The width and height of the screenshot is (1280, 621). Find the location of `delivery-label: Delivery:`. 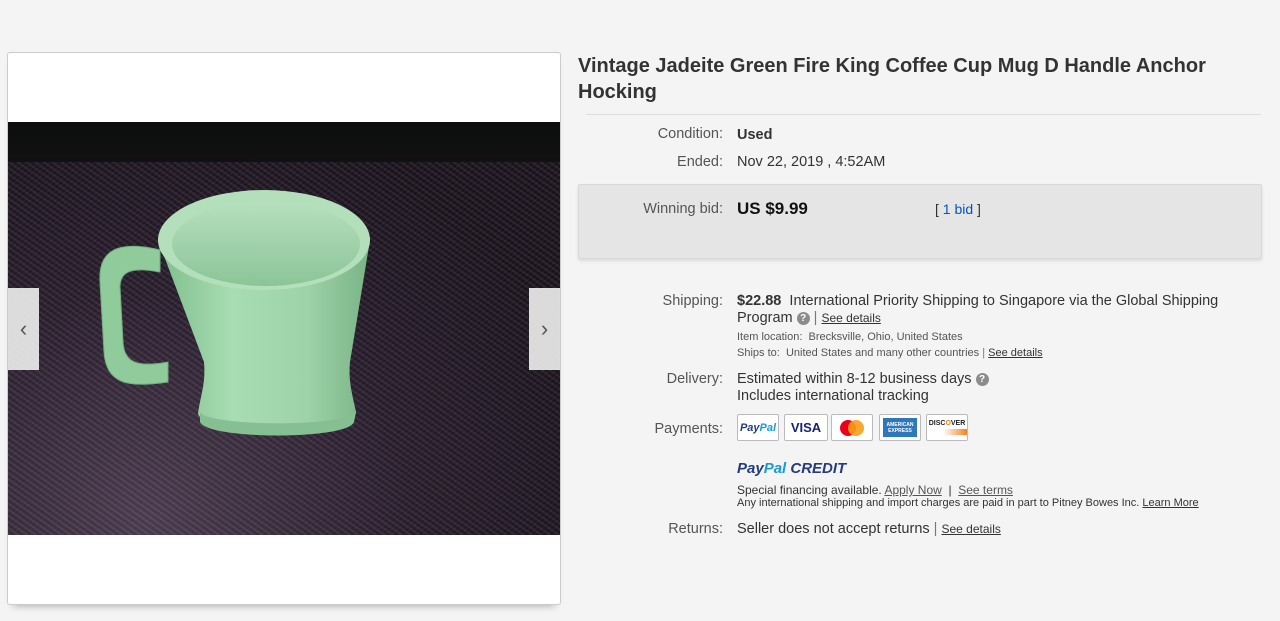

delivery-label: Delivery: is located at coordinates (694, 379).